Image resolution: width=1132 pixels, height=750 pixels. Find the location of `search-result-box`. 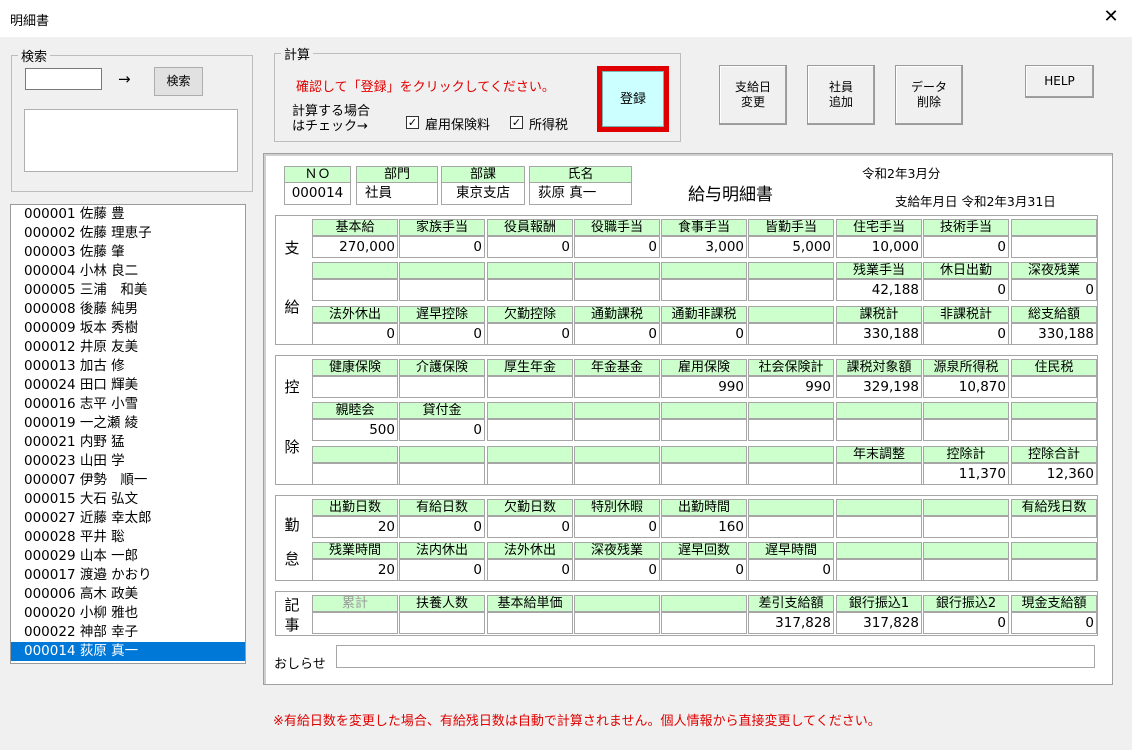

search-result-box is located at coordinates (131, 140).